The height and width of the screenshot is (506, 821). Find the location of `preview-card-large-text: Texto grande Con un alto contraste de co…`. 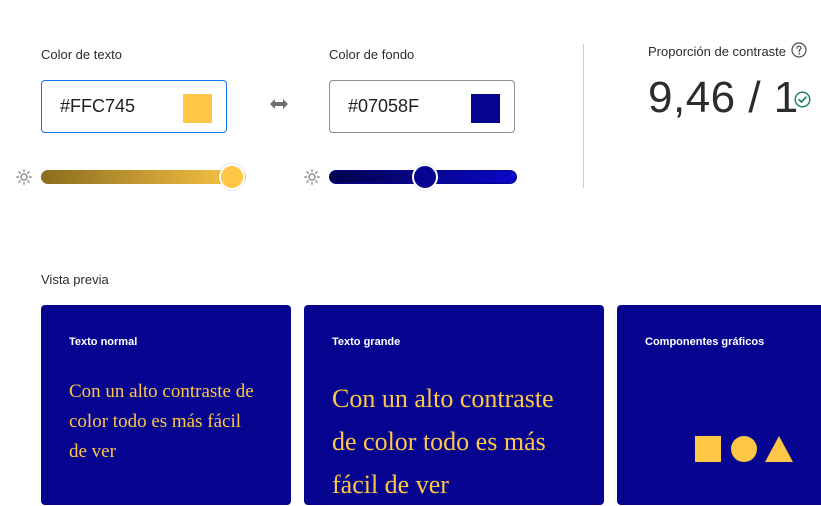

preview-card-large-text: Texto grande Con un alto contraste de co… is located at coordinates (454, 405).